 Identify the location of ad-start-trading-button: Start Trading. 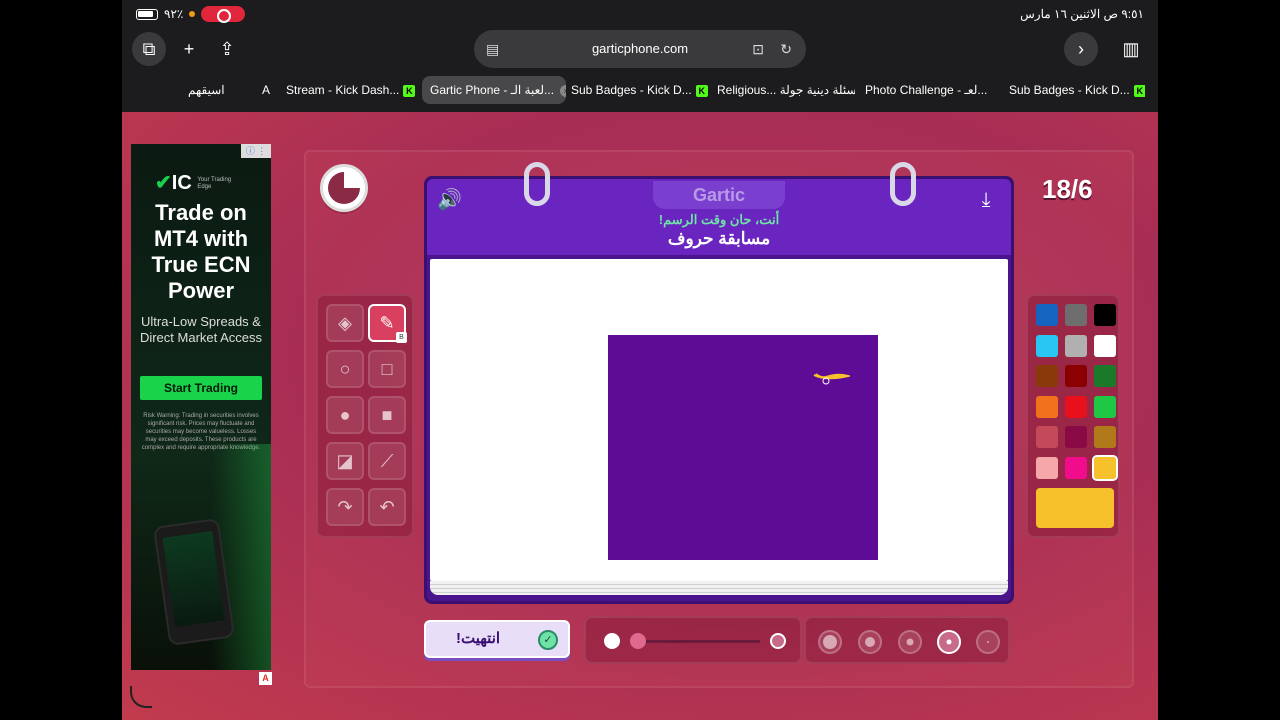
(201, 388).